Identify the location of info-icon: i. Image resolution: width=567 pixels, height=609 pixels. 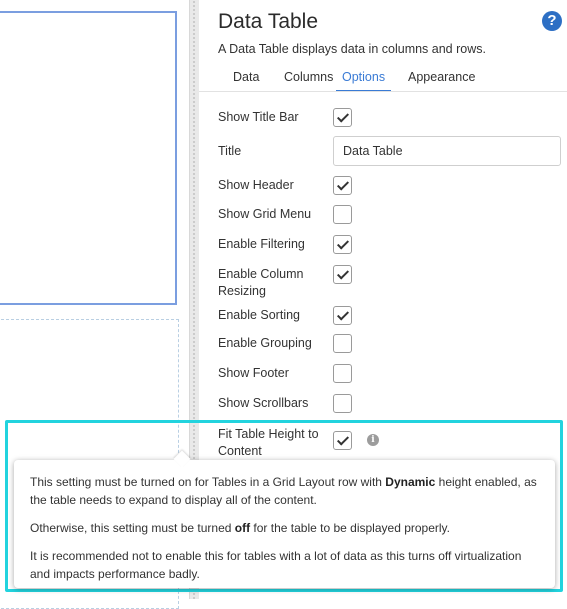
(373, 440).